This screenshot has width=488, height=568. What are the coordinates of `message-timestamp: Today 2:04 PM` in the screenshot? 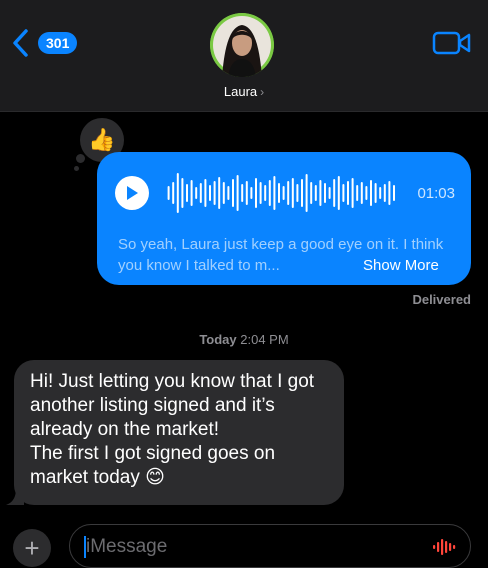 It's located at (244, 339).